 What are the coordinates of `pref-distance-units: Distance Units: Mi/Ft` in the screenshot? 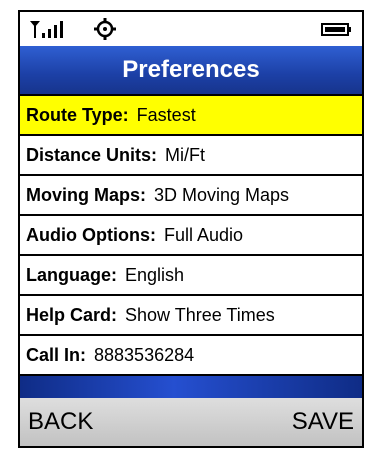 It's located at (191, 155).